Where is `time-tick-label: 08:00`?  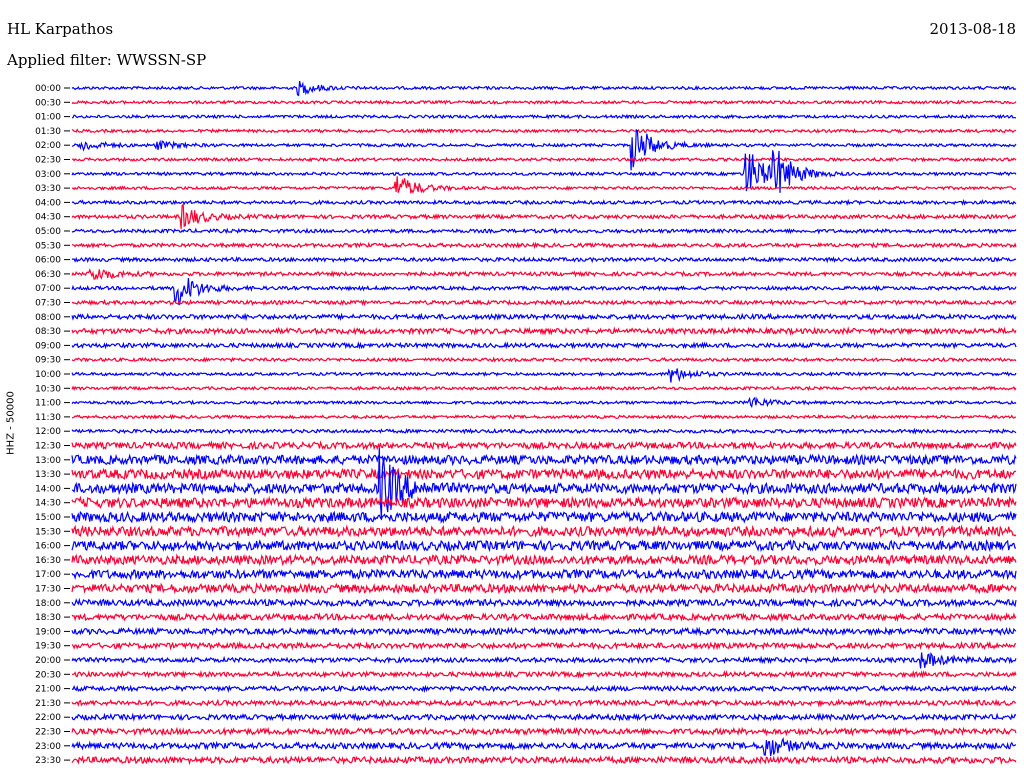
time-tick-label: 08:00 is located at coordinates (48, 318).